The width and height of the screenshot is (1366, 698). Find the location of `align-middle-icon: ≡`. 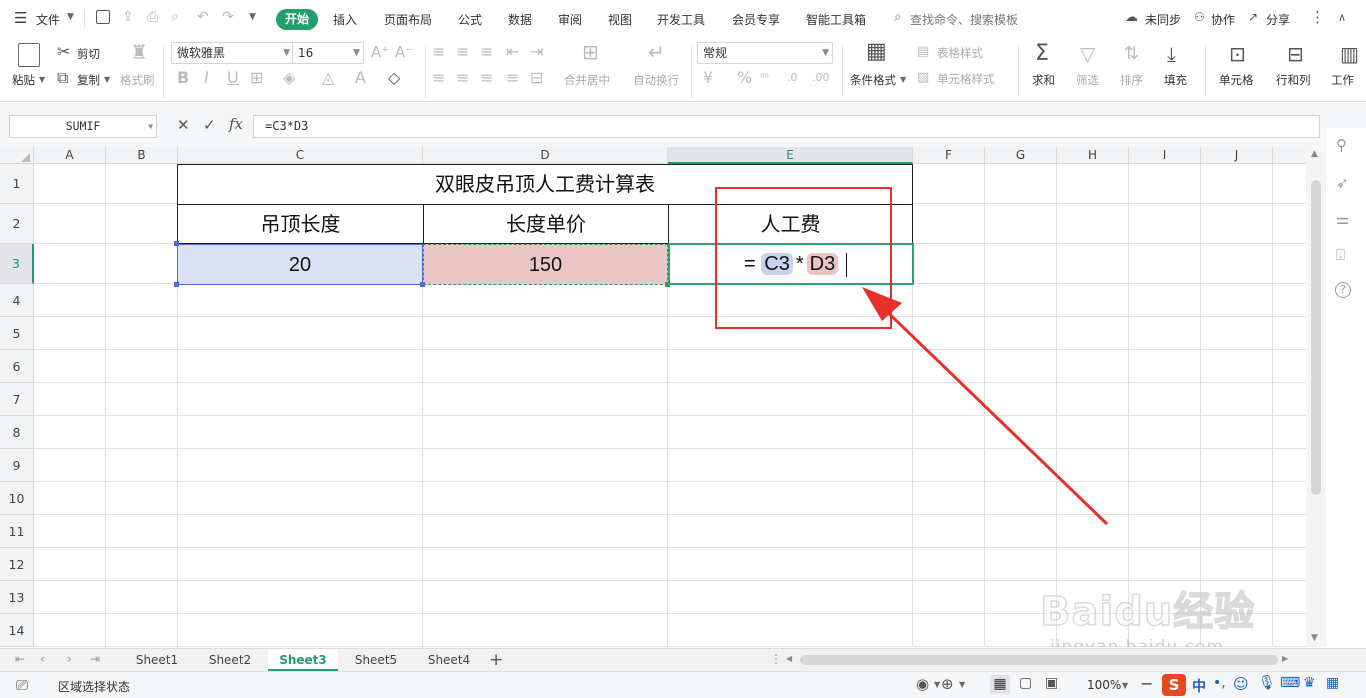

align-middle-icon: ≡ is located at coordinates (462, 52).